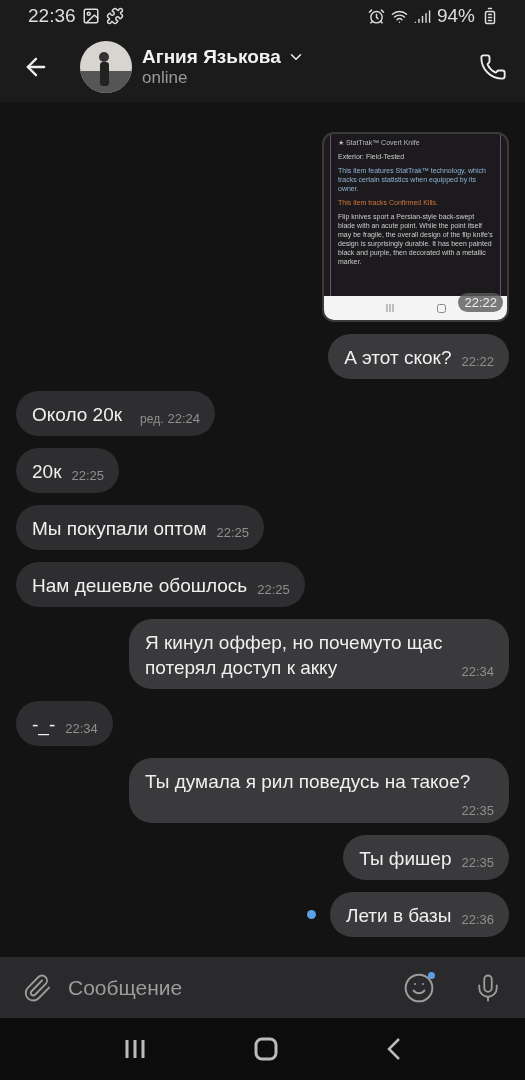 This screenshot has height=1080, width=525. I want to click on signal-icon, so click(422, 16).